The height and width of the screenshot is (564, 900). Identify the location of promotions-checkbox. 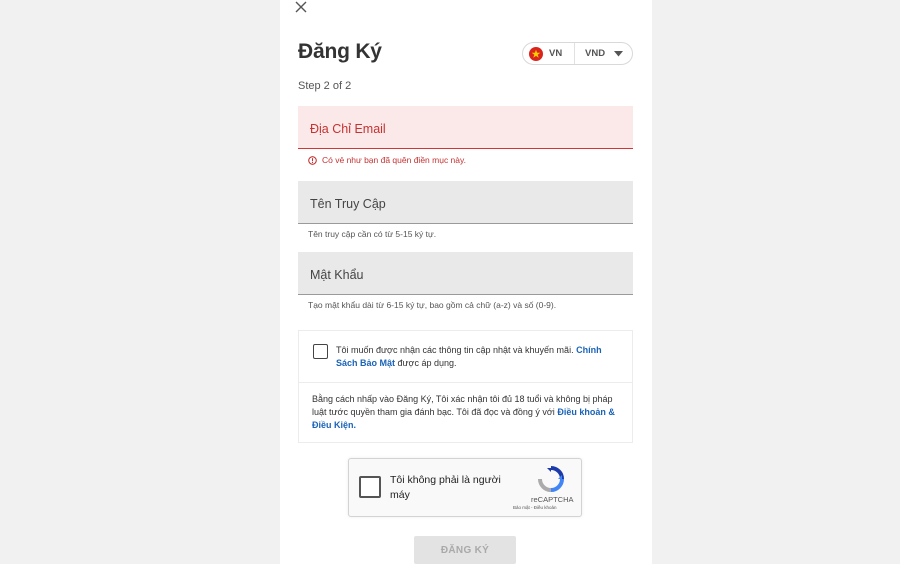
(320, 351).